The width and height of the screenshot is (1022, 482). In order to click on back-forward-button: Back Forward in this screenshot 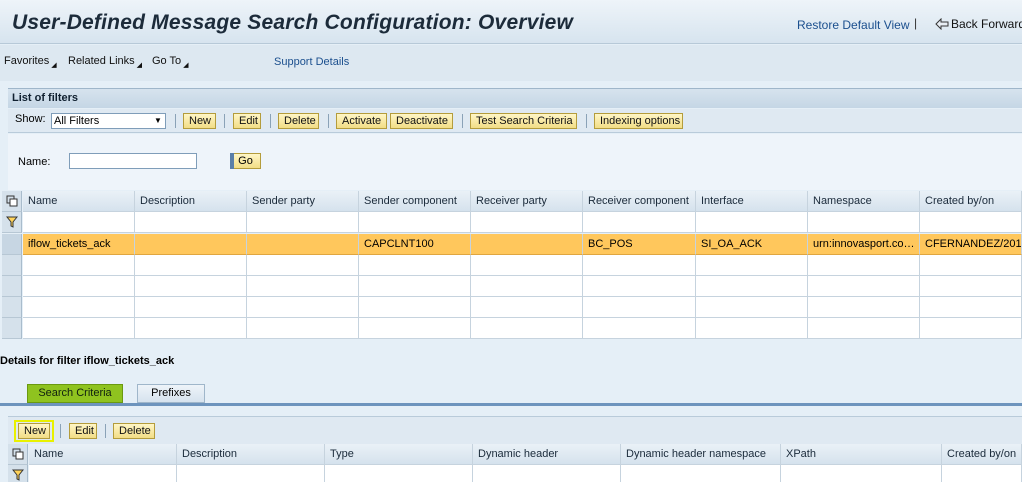, I will do `click(978, 24)`.